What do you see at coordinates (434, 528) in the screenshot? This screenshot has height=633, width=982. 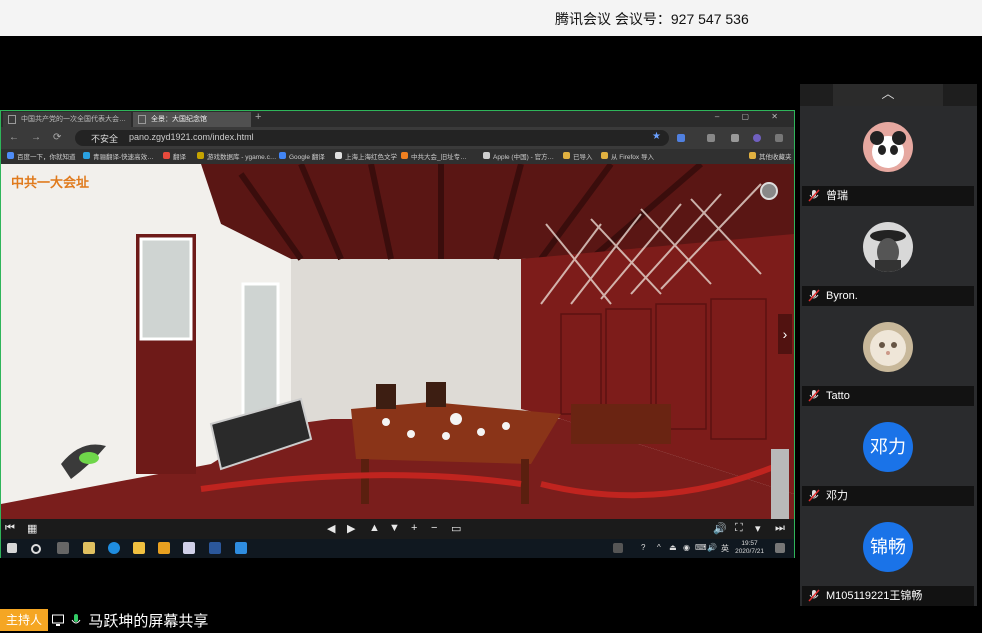 I see `zoom-out-icon: −` at bounding box center [434, 528].